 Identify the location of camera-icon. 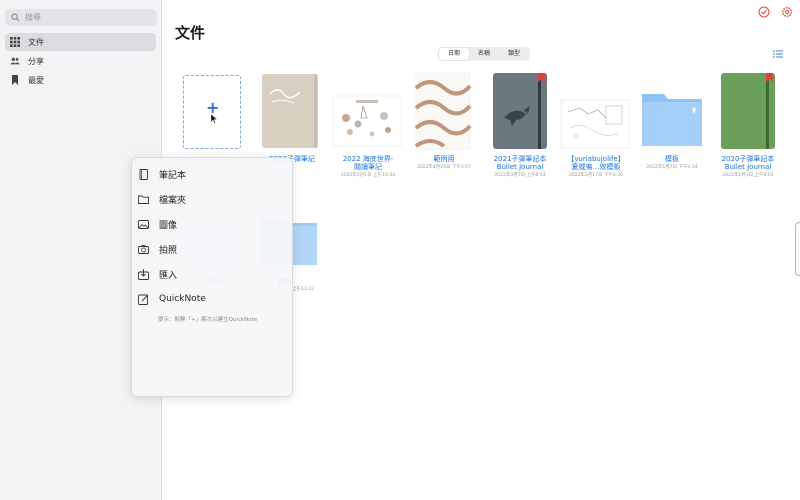
(143, 249).